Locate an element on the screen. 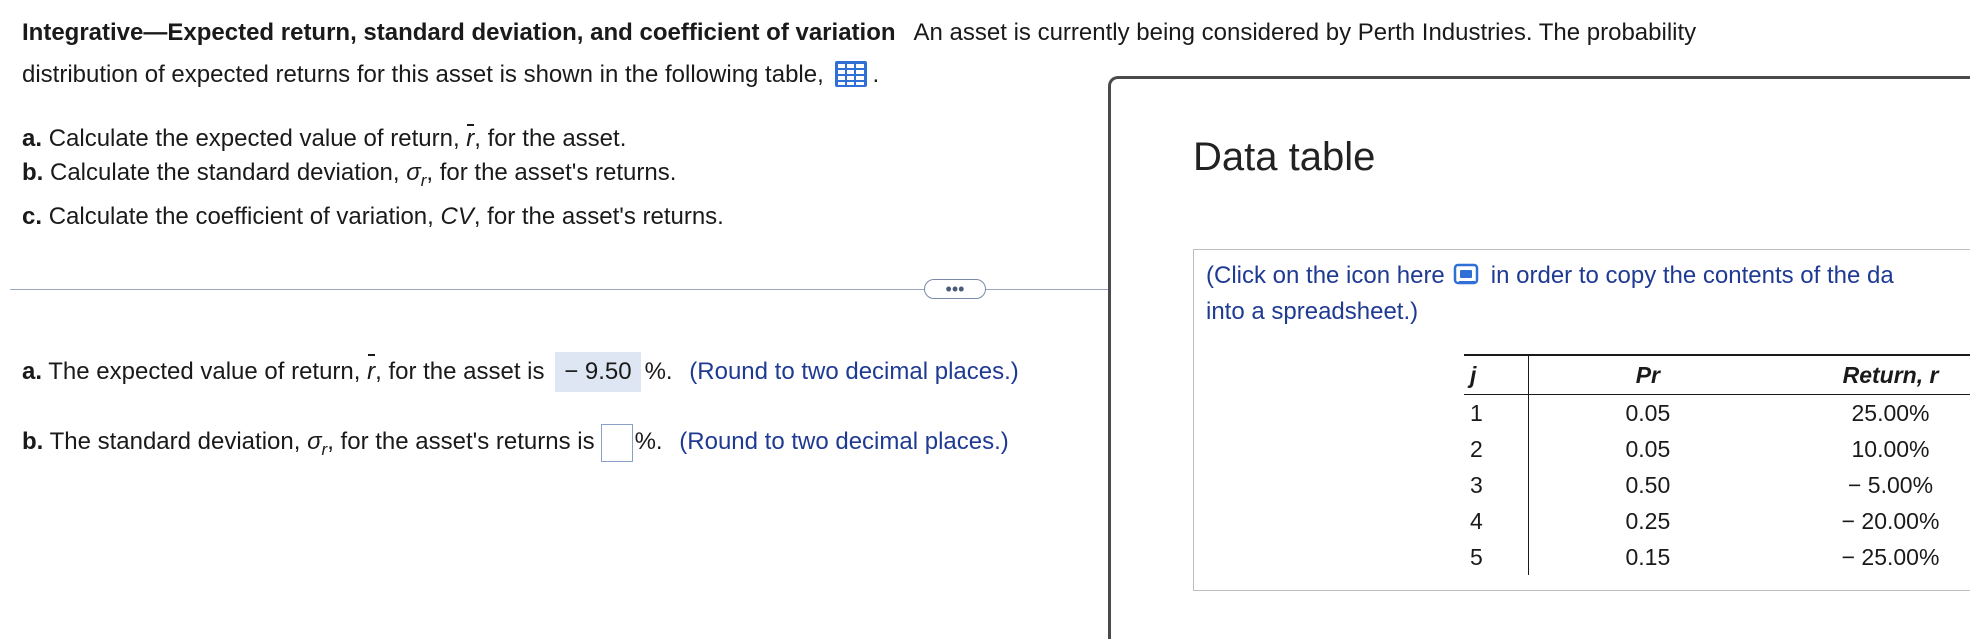  answer-b-hint: (Round to two decimal places.) is located at coordinates (844, 441).